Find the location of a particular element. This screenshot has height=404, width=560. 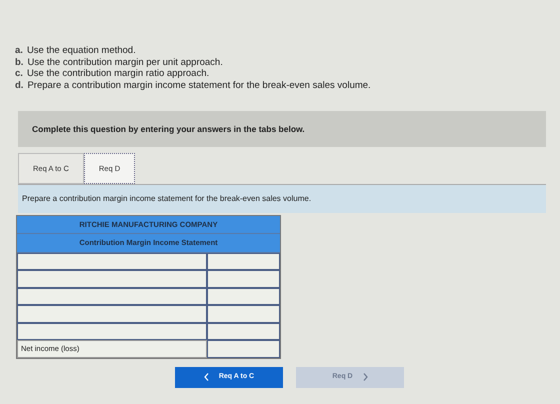

chevron-left-icon is located at coordinates (206, 377).